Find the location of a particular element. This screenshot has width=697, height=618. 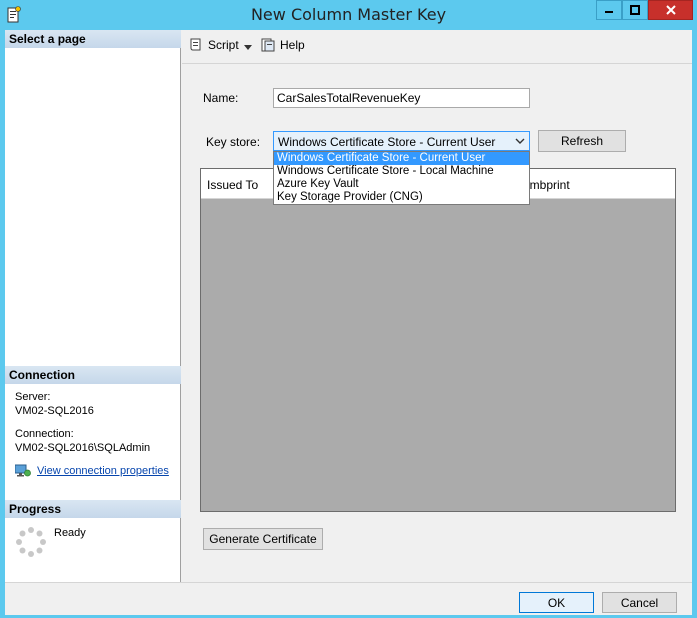

key-store-option: Windows Certificate Store - Current User is located at coordinates (401, 158).